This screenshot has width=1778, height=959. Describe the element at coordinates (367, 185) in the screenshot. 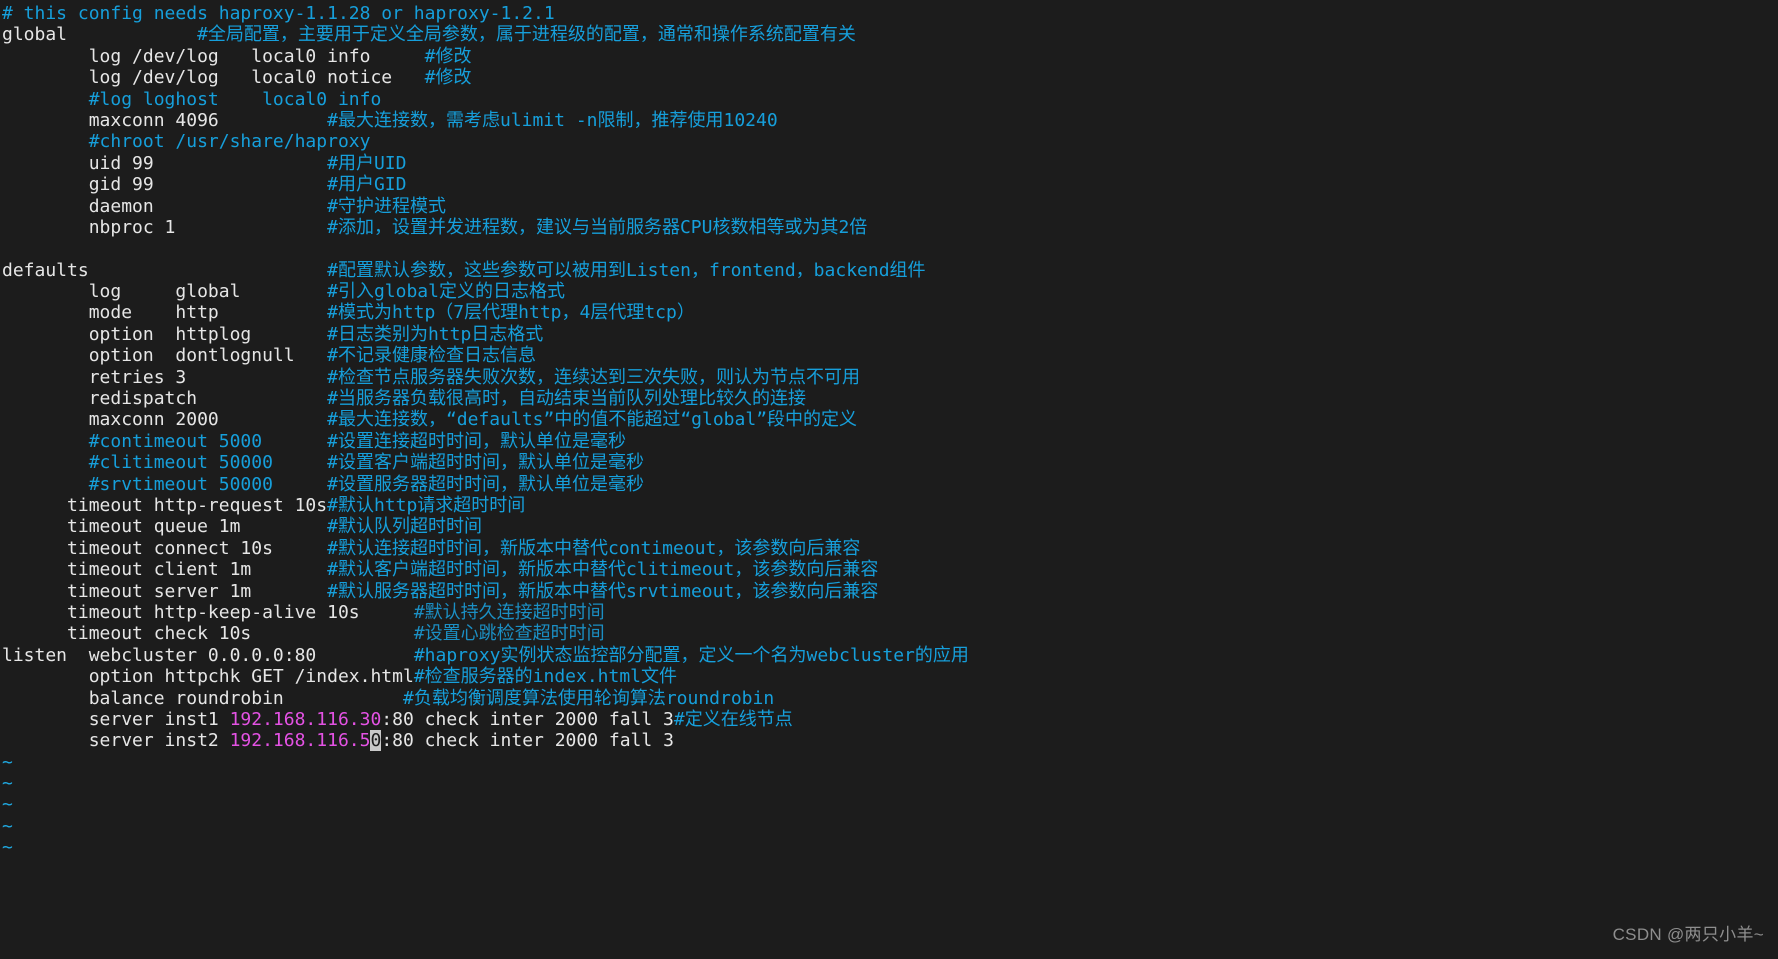

I see `inline-comment: #用户GID` at that location.